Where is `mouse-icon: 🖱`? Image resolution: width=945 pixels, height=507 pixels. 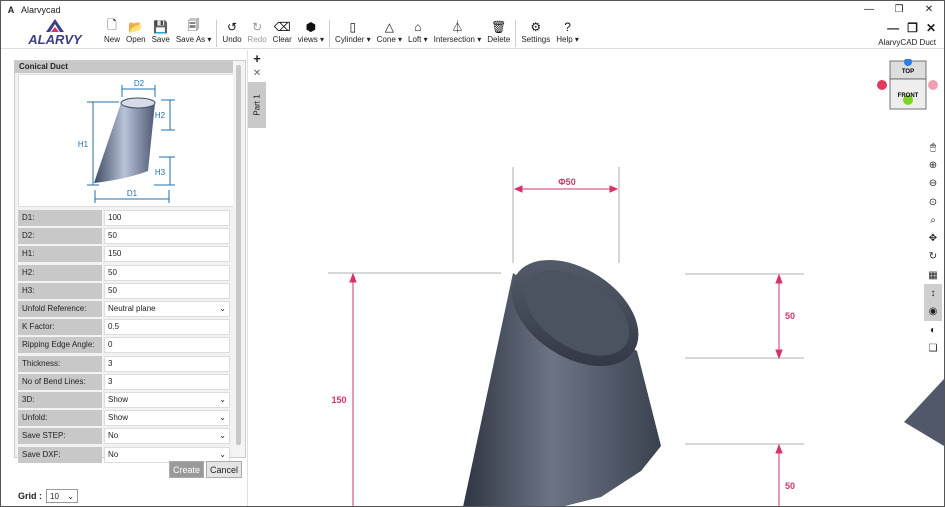 mouse-icon: 🖱 is located at coordinates (933, 147).